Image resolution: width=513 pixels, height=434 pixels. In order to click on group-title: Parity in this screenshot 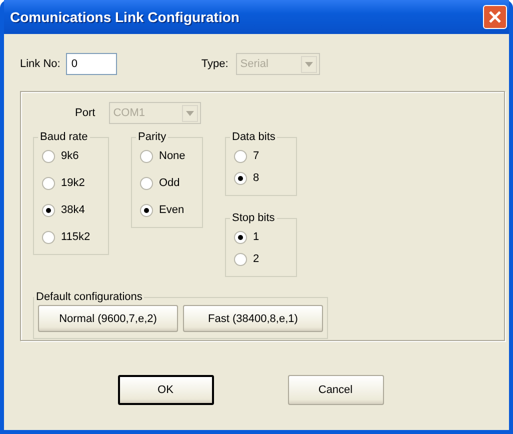, I will do `click(152, 137)`.